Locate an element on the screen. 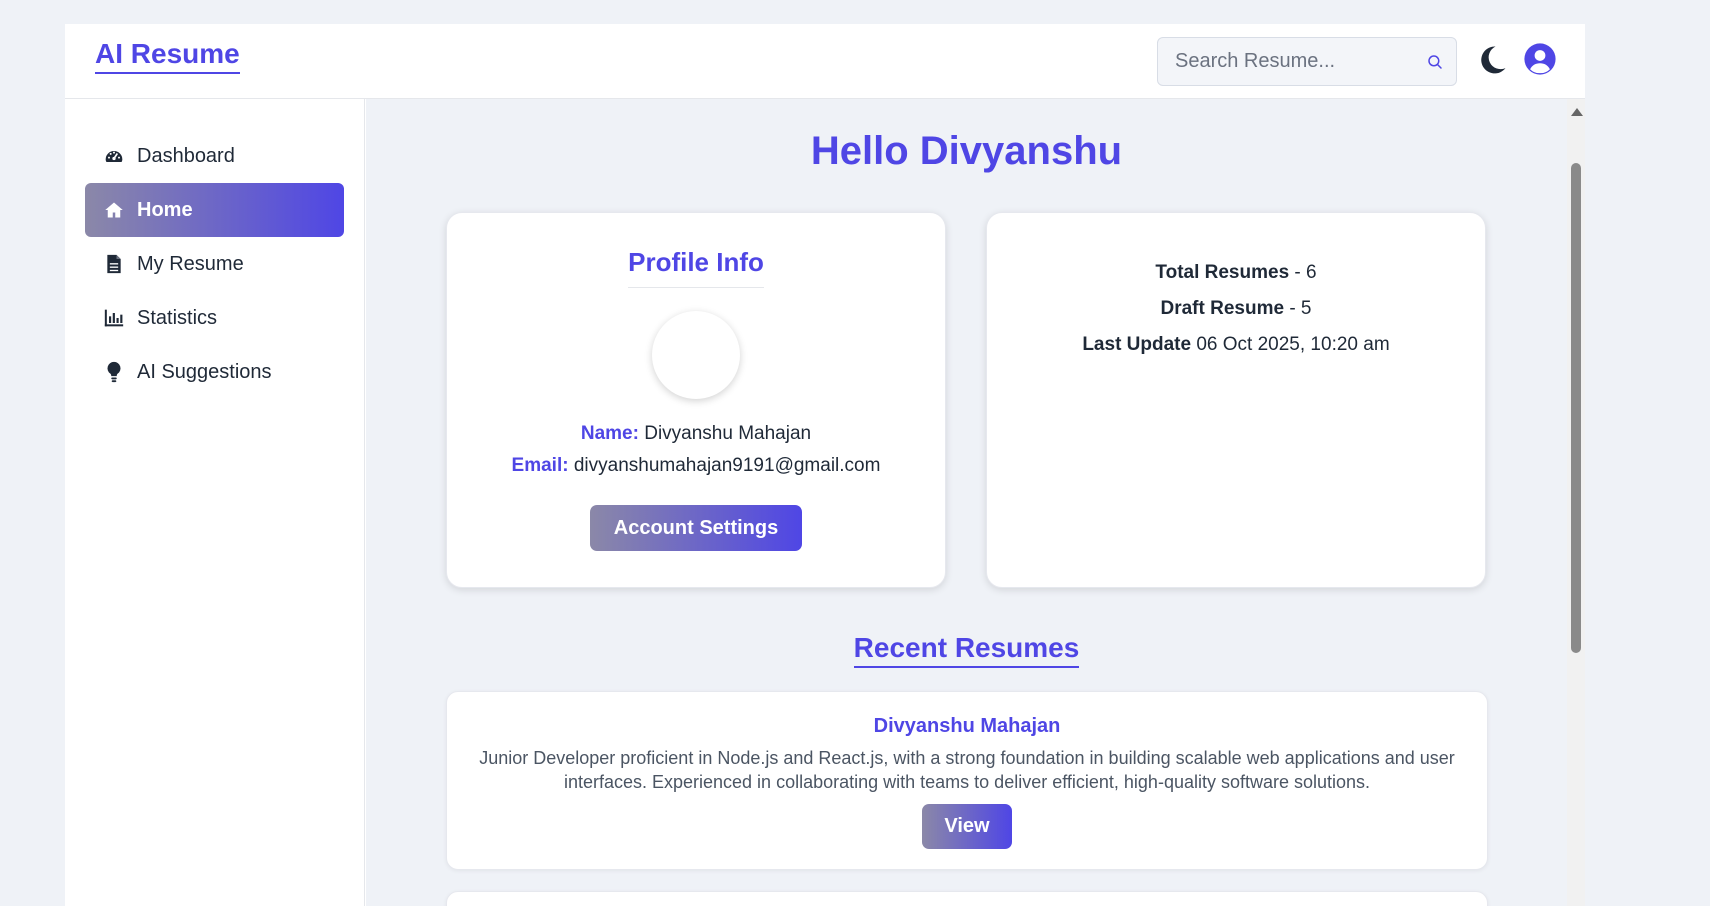 The image size is (1710, 906). name-label: Name: is located at coordinates (609, 433).